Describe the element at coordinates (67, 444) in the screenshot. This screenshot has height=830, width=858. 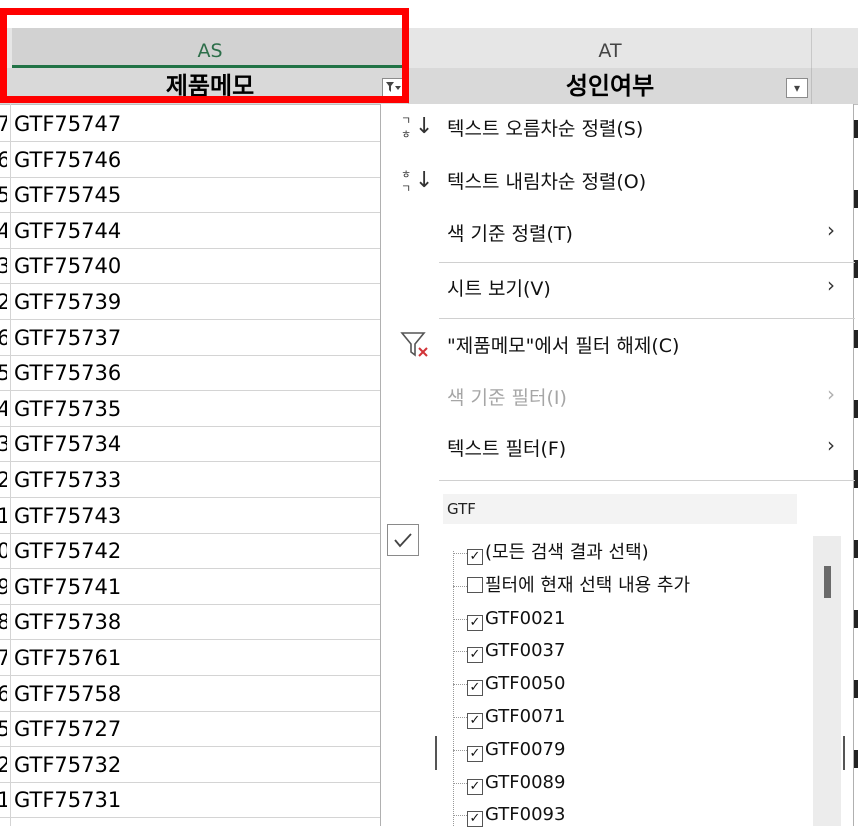
I see `cell-product-memo: GTF75734` at that location.